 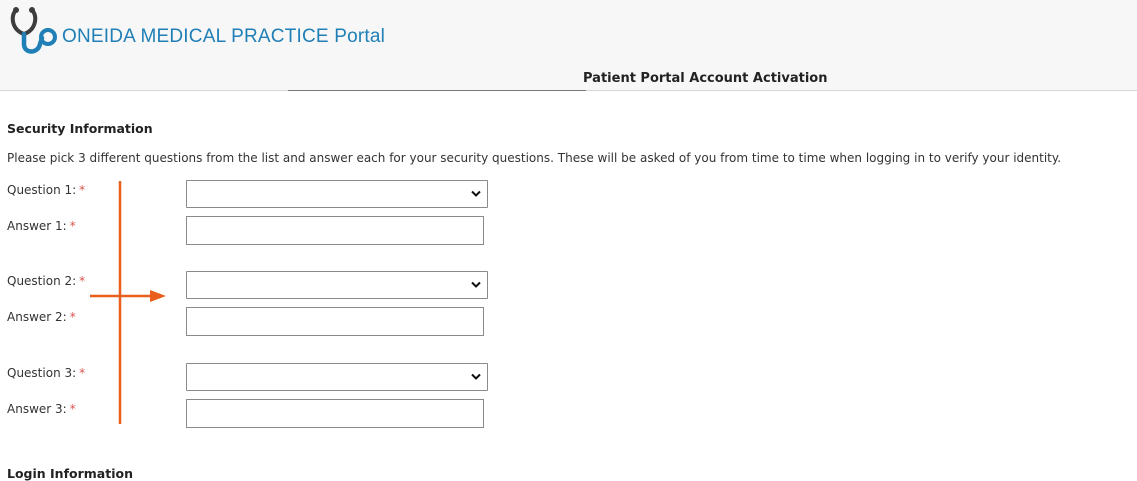 What do you see at coordinates (335, 321) in the screenshot?
I see `answer-2-input` at bounding box center [335, 321].